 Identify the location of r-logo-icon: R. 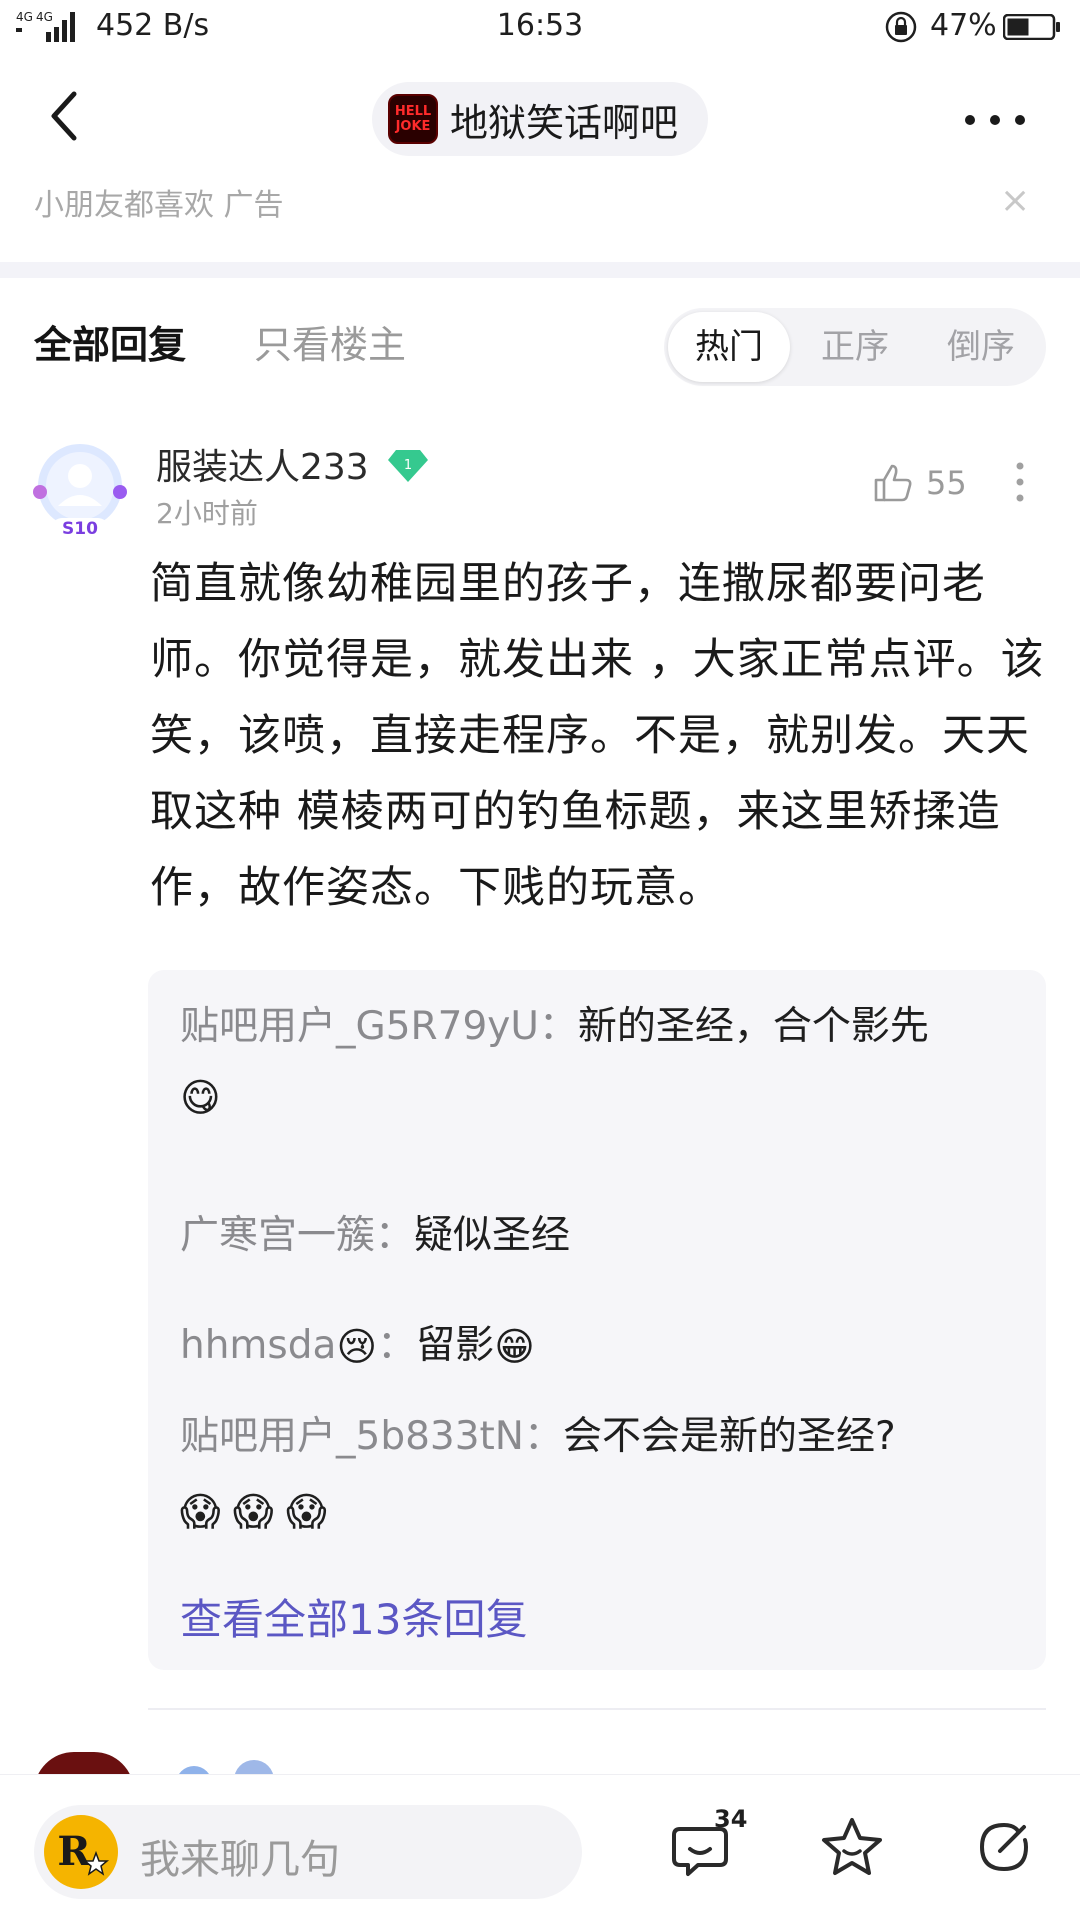
(83, 1852).